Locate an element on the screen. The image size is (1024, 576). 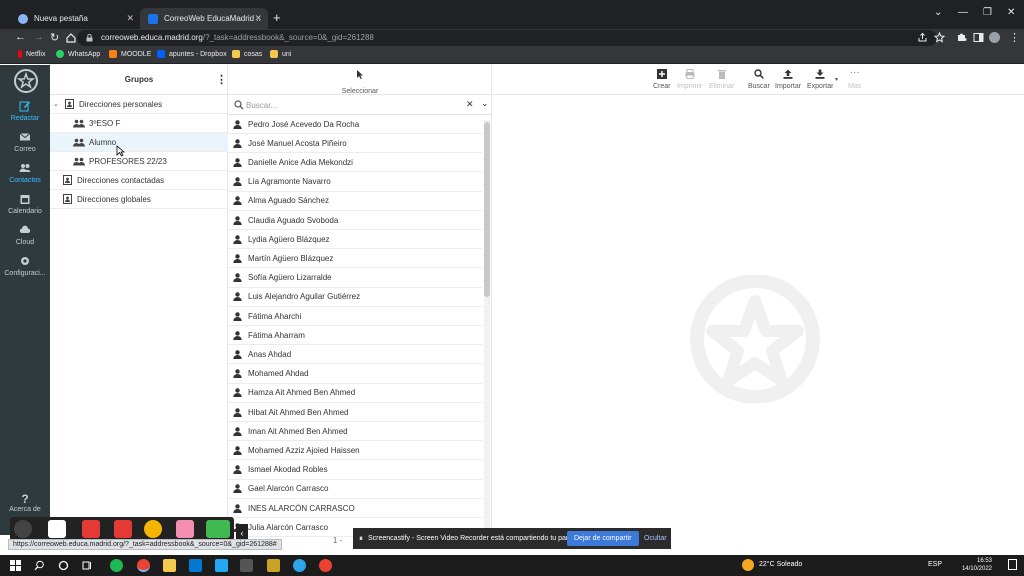
search-input is located at coordinates (356, 105).